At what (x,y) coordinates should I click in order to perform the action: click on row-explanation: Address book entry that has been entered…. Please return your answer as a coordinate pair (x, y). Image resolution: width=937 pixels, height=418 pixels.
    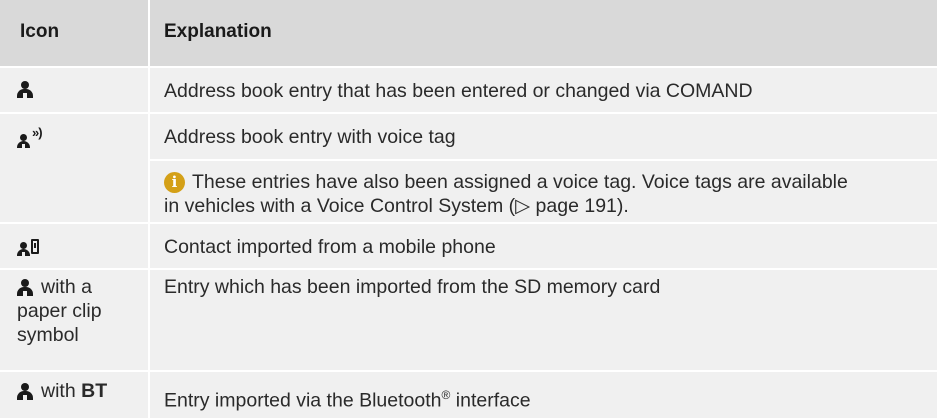
    Looking at the image, I should click on (458, 91).